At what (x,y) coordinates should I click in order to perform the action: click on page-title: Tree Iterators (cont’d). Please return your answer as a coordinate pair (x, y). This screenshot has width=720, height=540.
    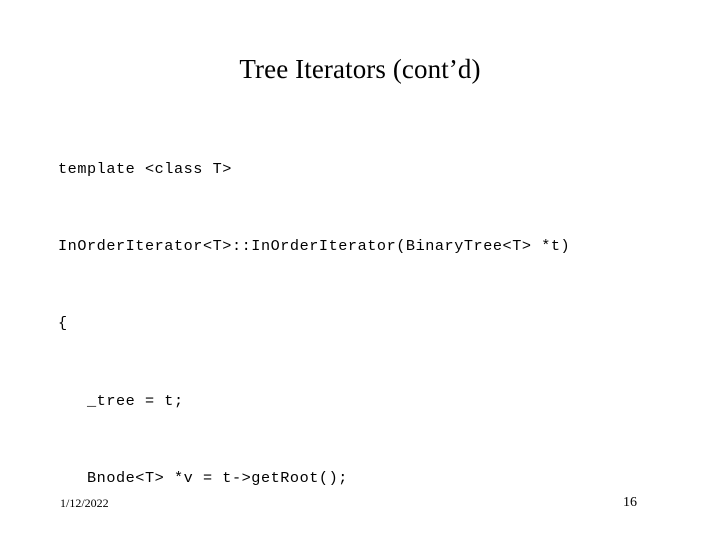
    Looking at the image, I should click on (360, 69).